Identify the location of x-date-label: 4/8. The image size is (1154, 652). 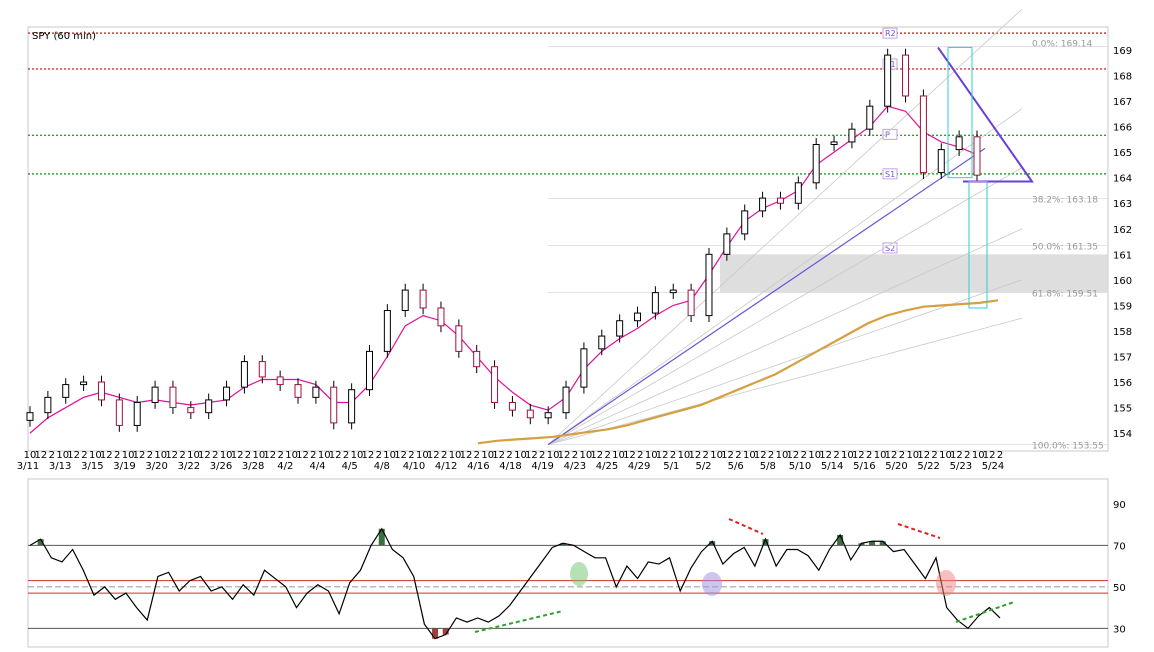
(382, 466).